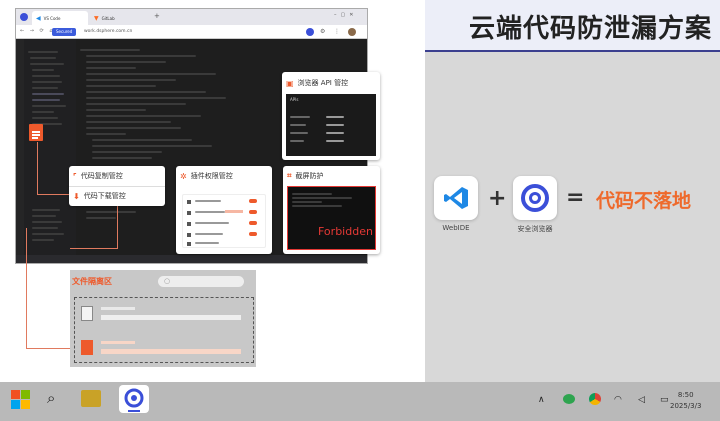 The height and width of the screenshot is (421, 720). Describe the element at coordinates (75, 176) in the screenshot. I see `copy-icon: ⌜` at that location.